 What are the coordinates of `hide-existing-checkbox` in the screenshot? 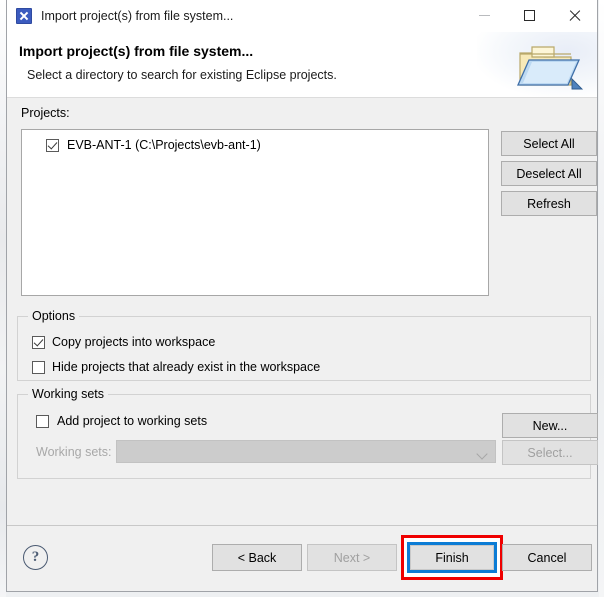 It's located at (38, 367).